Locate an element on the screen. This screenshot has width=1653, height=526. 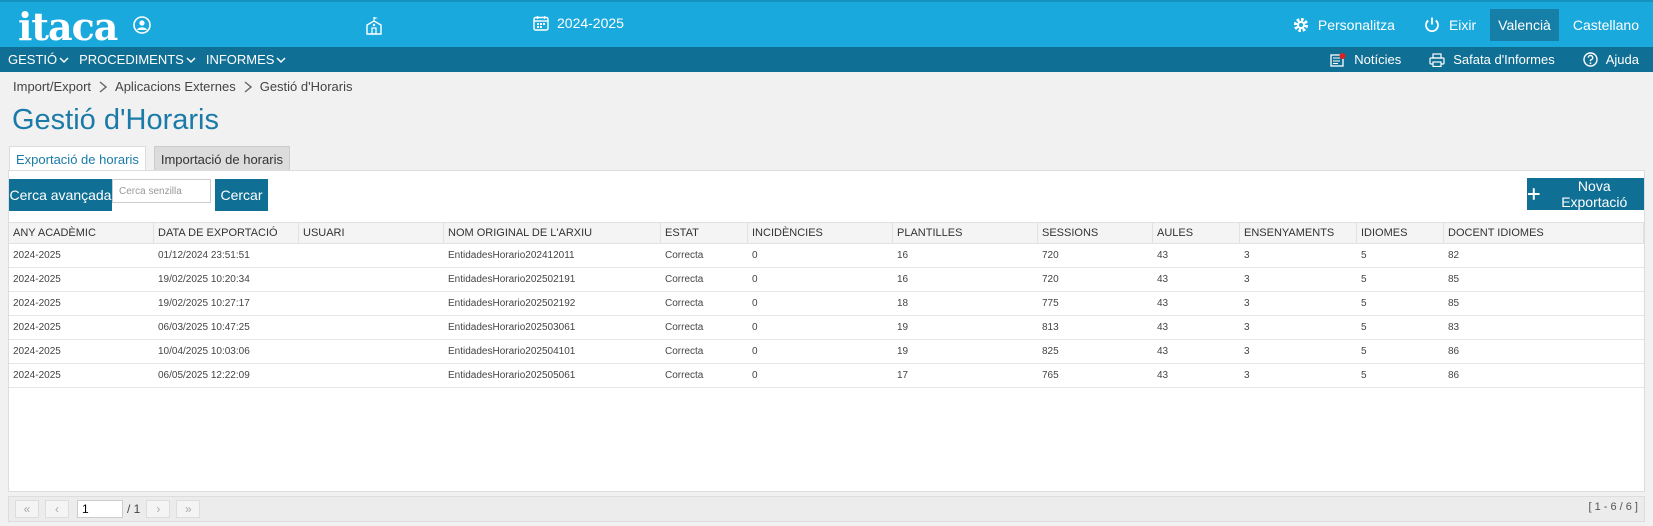
lang-castellano-button: Castellano is located at coordinates (1608, 24).